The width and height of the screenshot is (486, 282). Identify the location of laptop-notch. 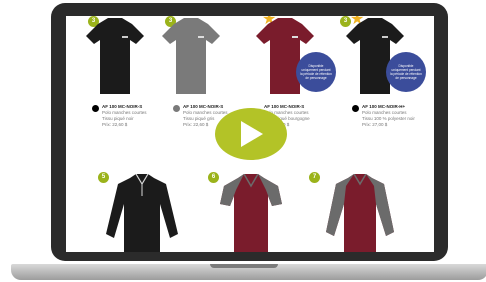
(244, 266).